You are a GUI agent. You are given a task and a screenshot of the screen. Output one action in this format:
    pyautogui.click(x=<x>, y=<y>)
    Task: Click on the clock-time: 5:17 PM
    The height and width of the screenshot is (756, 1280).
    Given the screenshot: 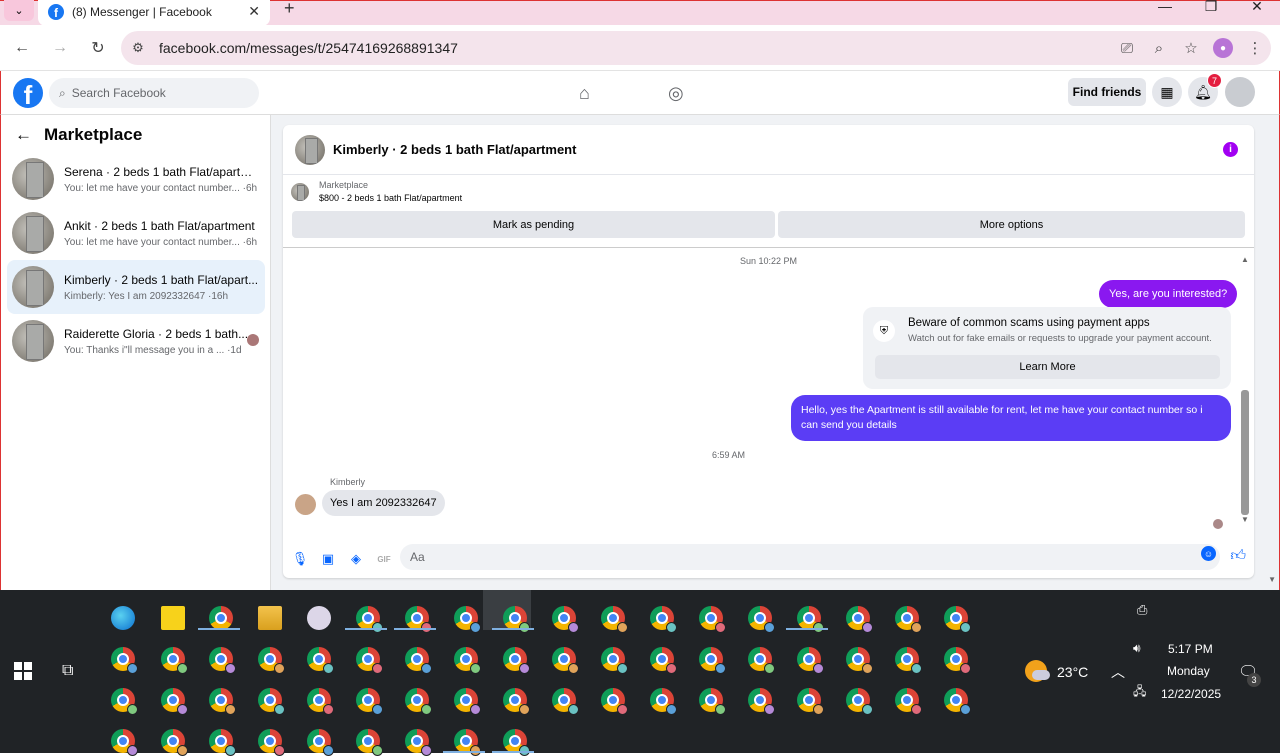 What is the action you would take?
    pyautogui.click(x=1190, y=649)
    